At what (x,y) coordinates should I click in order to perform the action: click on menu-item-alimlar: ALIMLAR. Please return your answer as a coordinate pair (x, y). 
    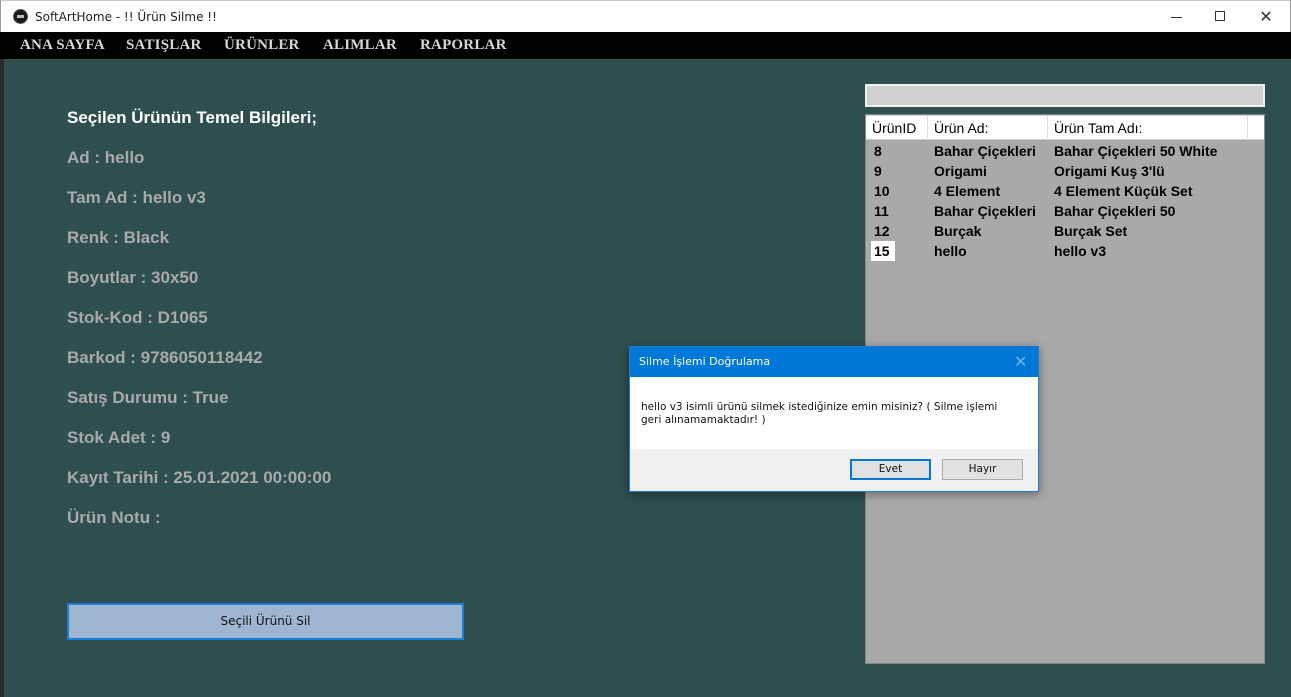
    Looking at the image, I should click on (360, 45).